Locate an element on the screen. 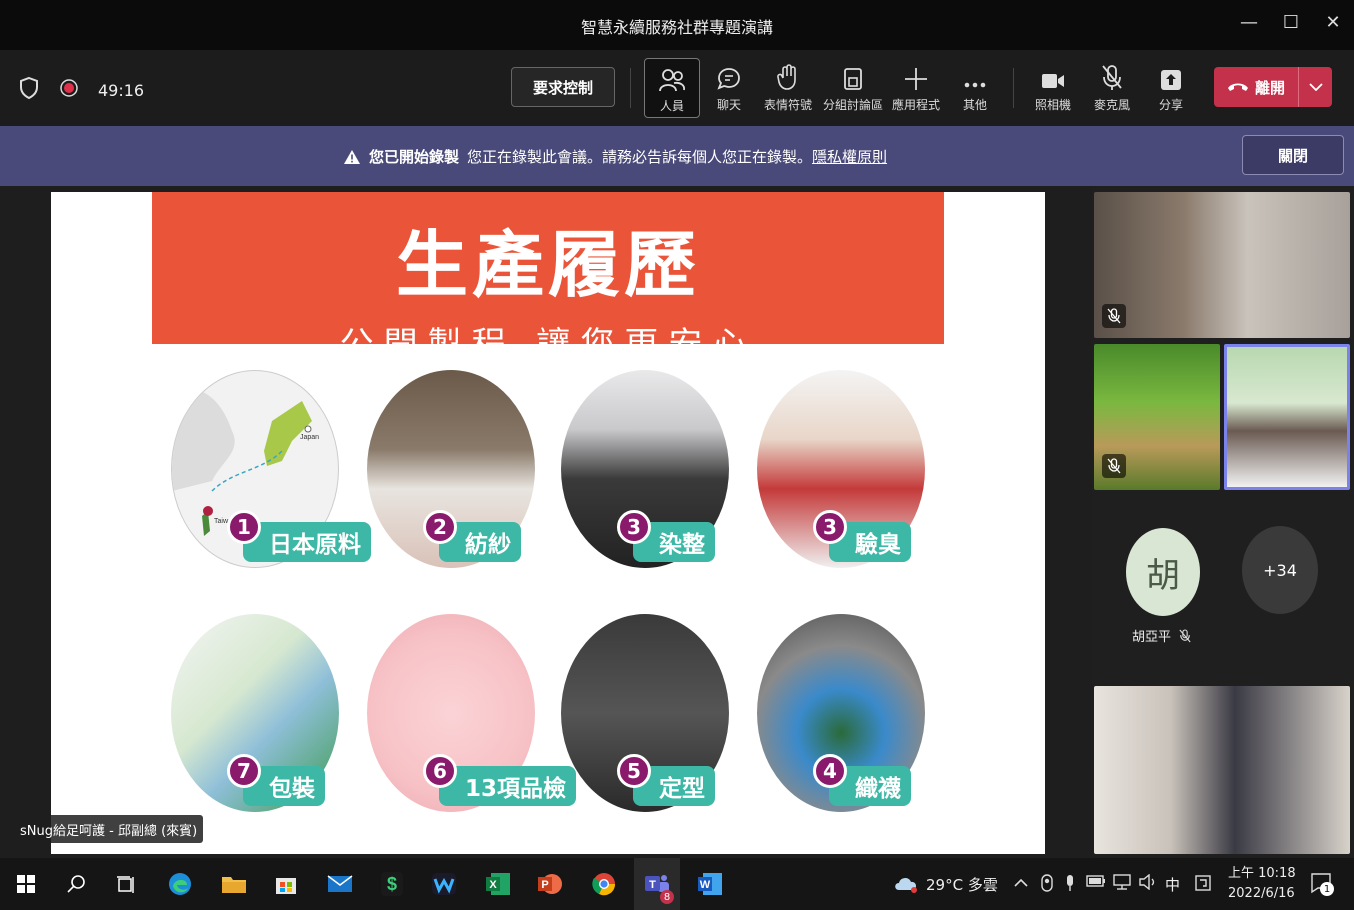 The height and width of the screenshot is (910, 1354). clock-time: 上午 10:18 is located at coordinates (1262, 873).